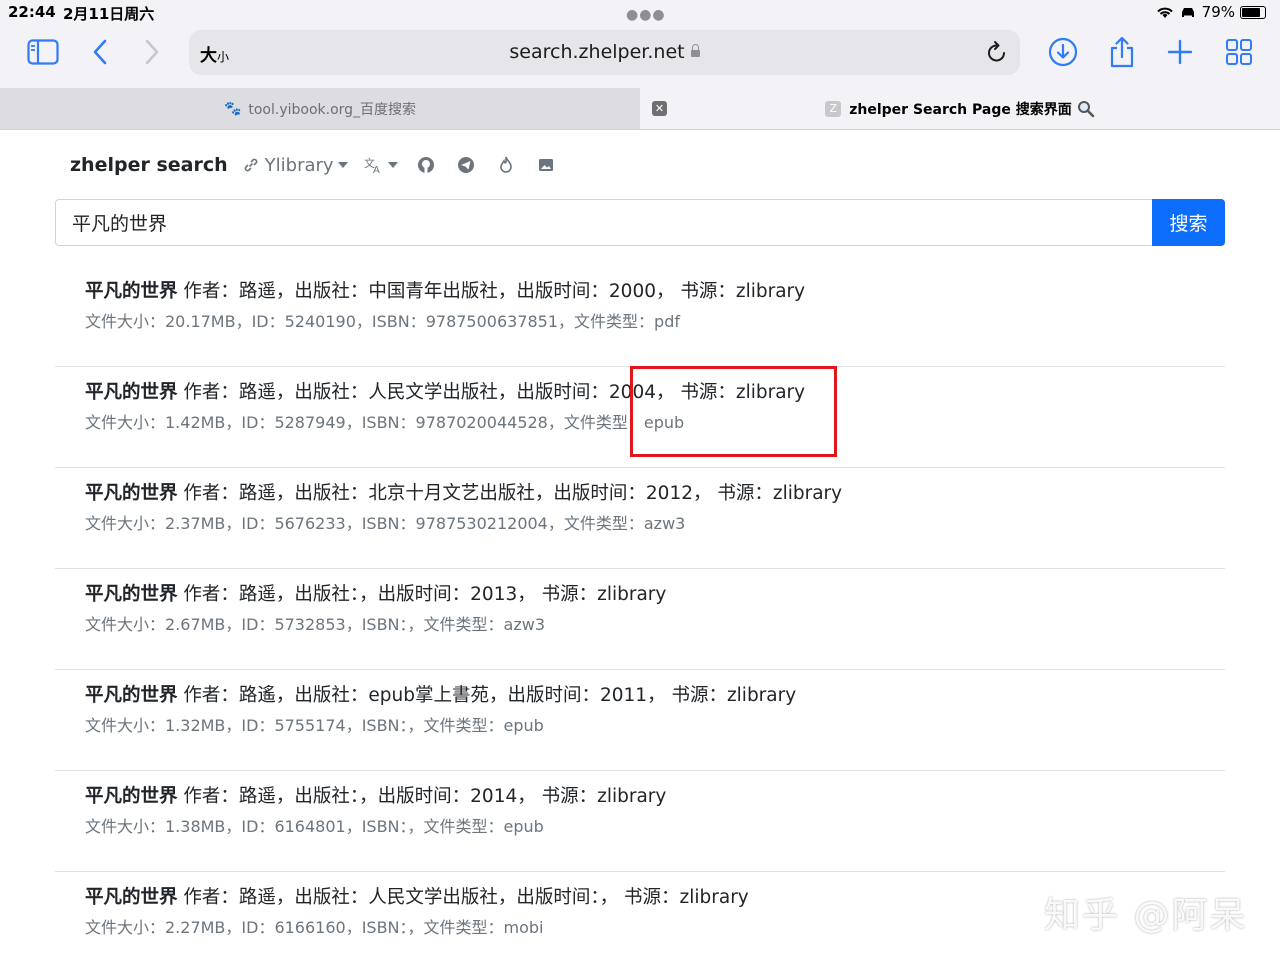  I want to click on status-indicators: 79%, so click(1211, 12).